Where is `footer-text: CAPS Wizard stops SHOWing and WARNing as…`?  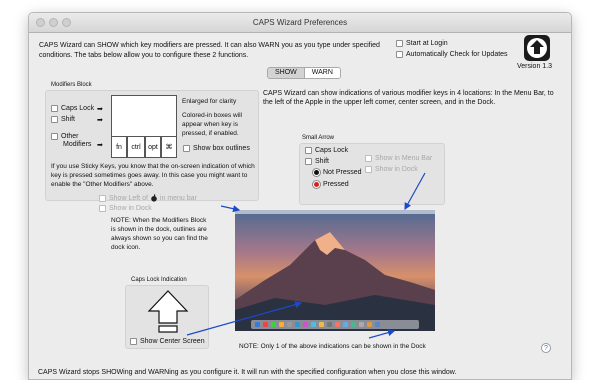
footer-text: CAPS Wizard stops SHOWing and WARNing as… is located at coordinates (247, 372).